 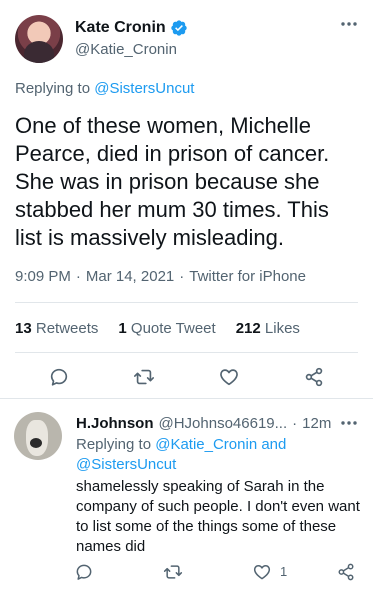 What do you see at coordinates (284, 571) in the screenshot?
I see `reply-like-count: 1` at bounding box center [284, 571].